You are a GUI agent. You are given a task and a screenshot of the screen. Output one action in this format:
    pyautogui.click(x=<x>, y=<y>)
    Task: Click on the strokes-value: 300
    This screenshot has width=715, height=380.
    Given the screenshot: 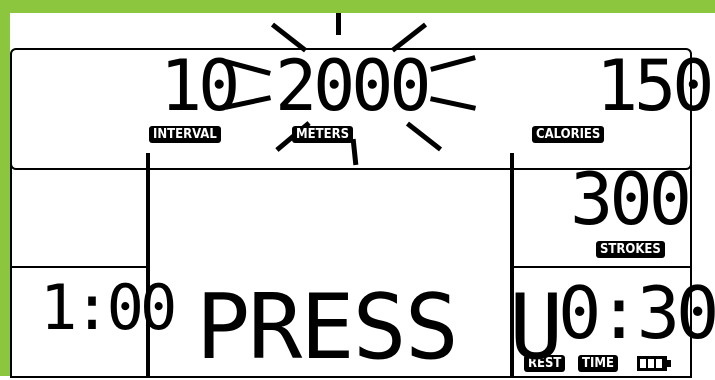 What is the action you would take?
    pyautogui.click(x=631, y=199)
    